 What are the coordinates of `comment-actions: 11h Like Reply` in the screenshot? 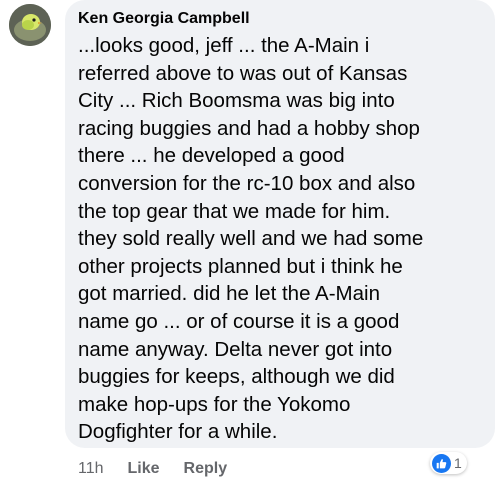 It's located at (152, 469).